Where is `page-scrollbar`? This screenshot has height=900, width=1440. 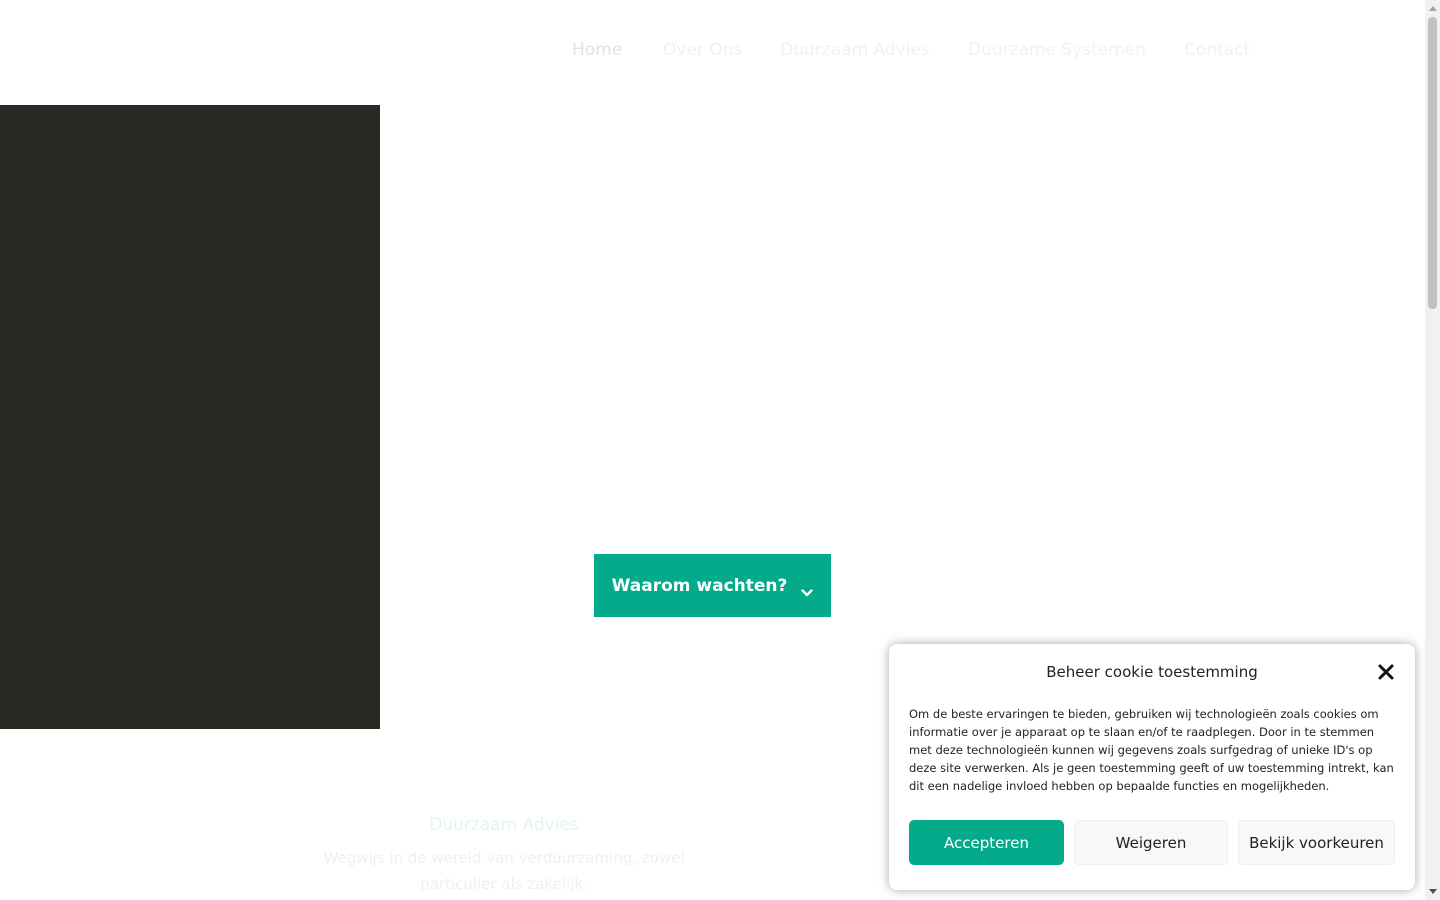
page-scrollbar is located at coordinates (1432, 450).